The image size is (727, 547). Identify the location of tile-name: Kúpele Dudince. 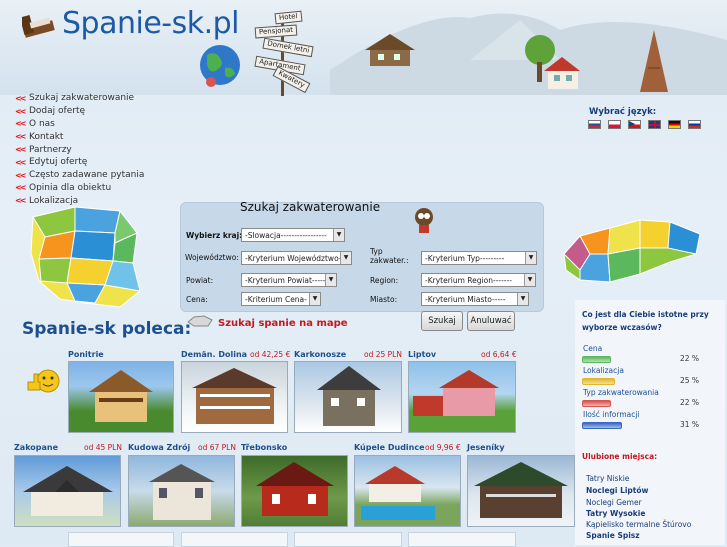
(389, 447).